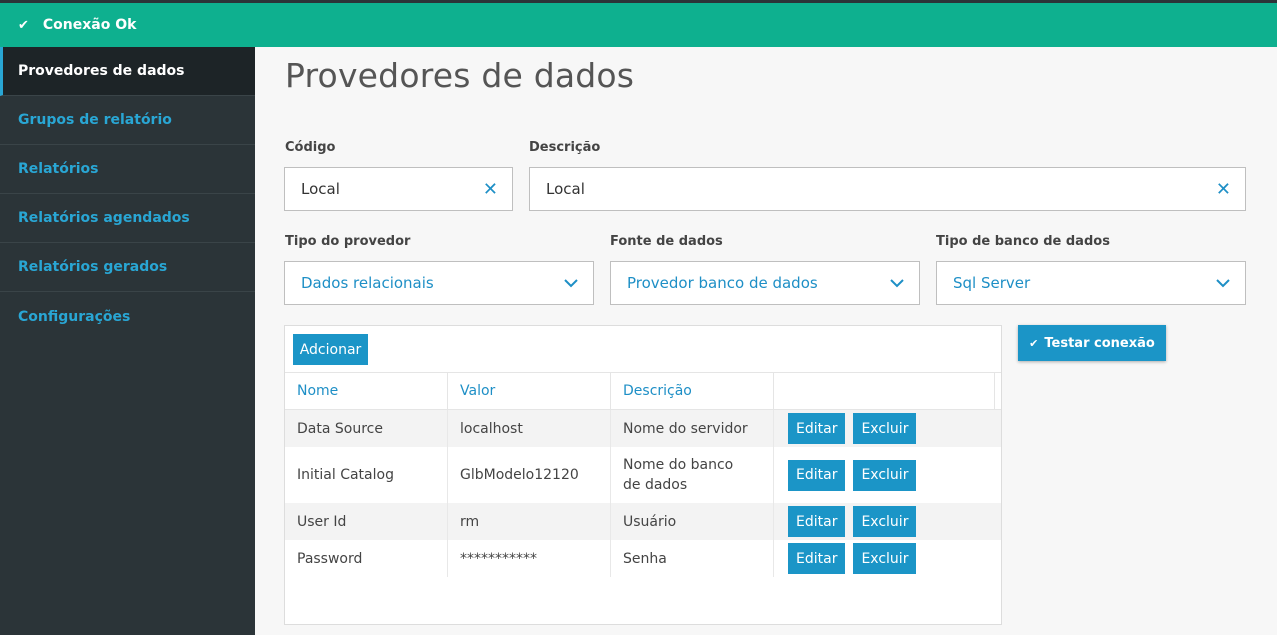  I want to click on cell-valor: localhost, so click(529, 428).